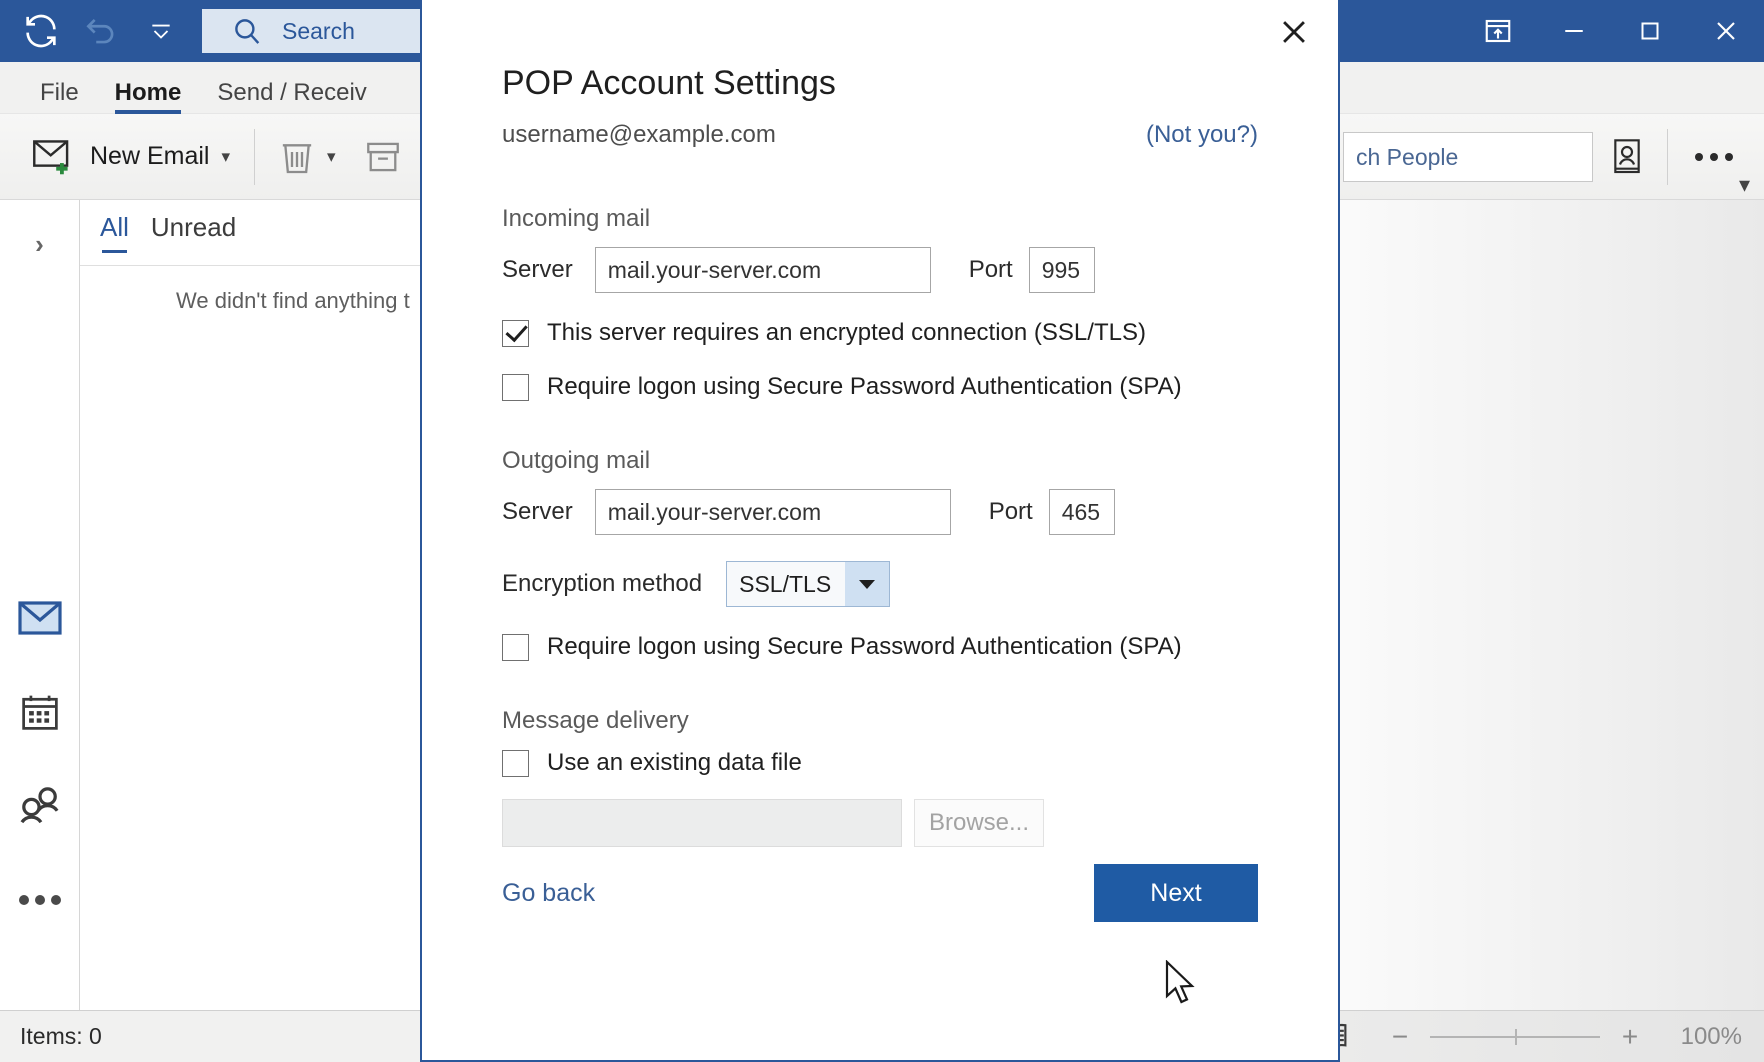  I want to click on incoming-port-input: 995, so click(1061, 270).